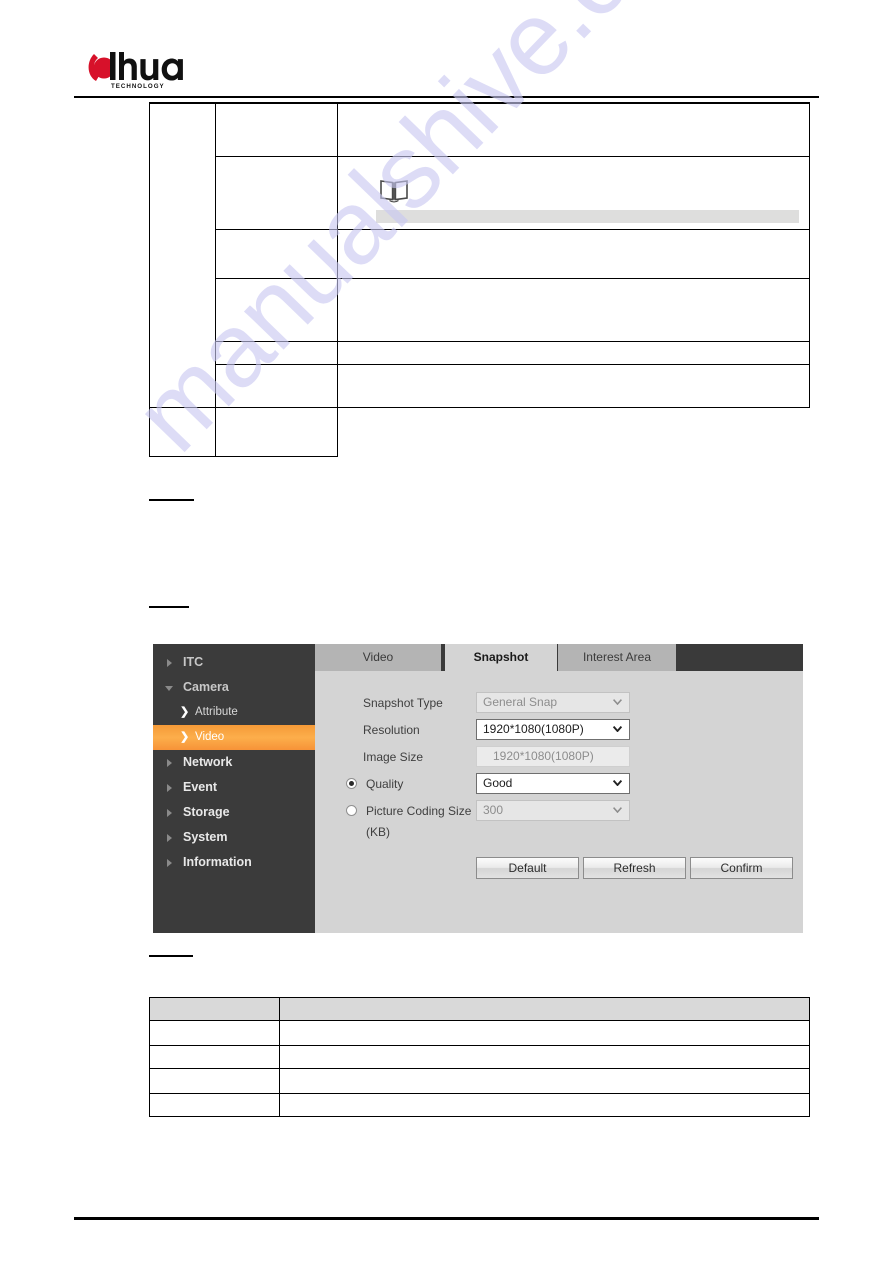  Describe the element at coordinates (491, 832) in the screenshot. I see `field-picture-coding-size-unit: (KB)` at that location.